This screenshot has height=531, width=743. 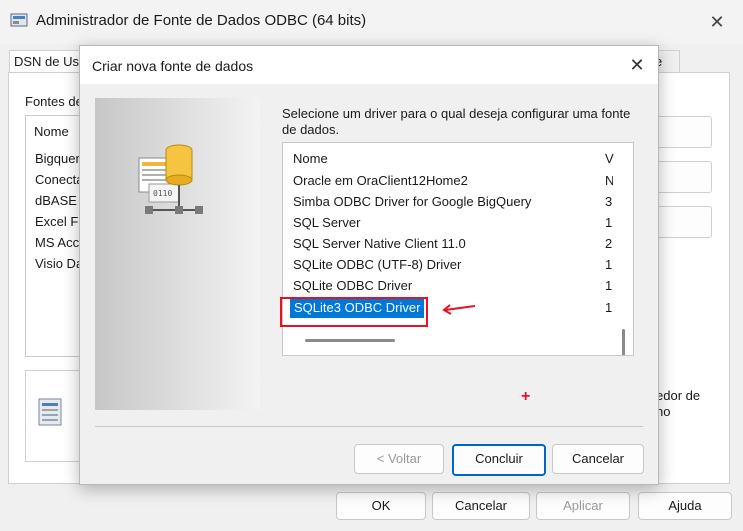 I want to click on list-header-name: Nome, so click(x=51, y=131).